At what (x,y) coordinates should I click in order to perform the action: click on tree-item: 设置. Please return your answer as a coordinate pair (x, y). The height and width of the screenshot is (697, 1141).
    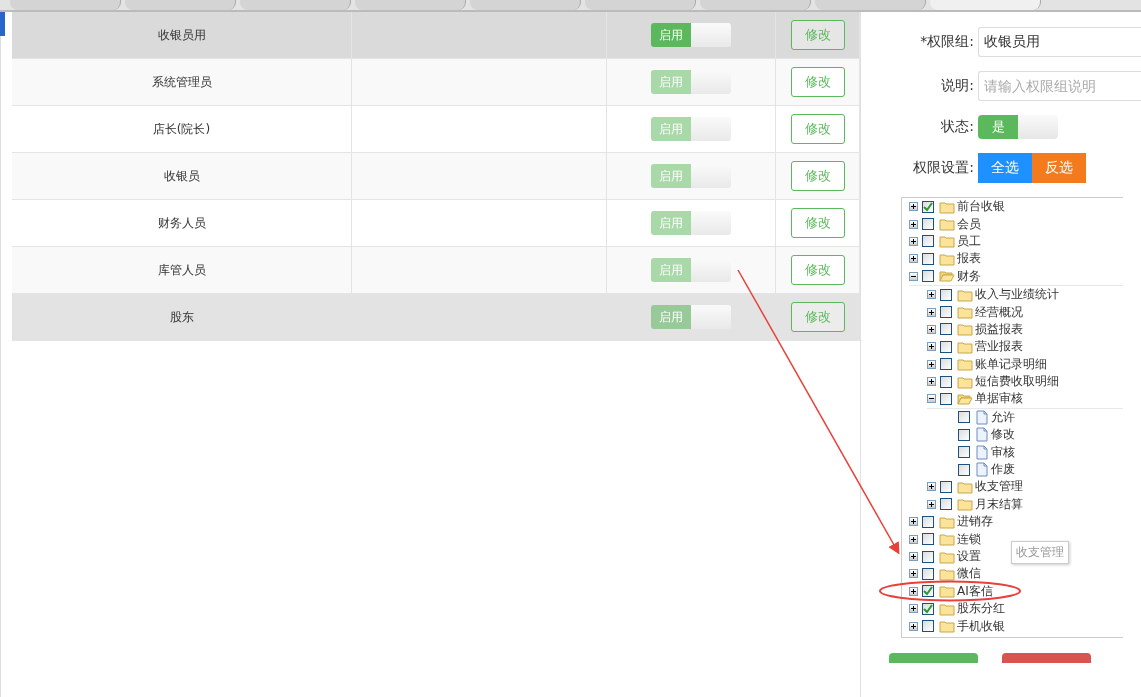
    Looking at the image, I should click on (969, 556).